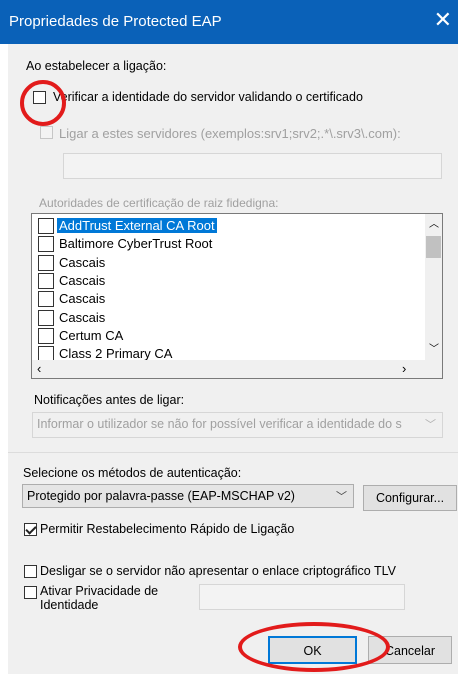 The image size is (458, 674). Describe the element at coordinates (116, 353) in the screenshot. I see `list-item-label: Class 2 Primary CA` at that location.